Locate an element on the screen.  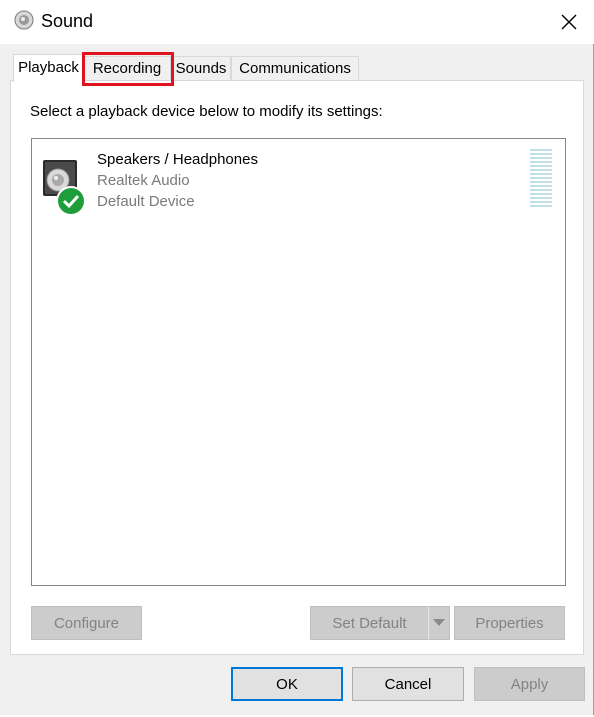
cancel-button: Cancel is located at coordinates (408, 684).